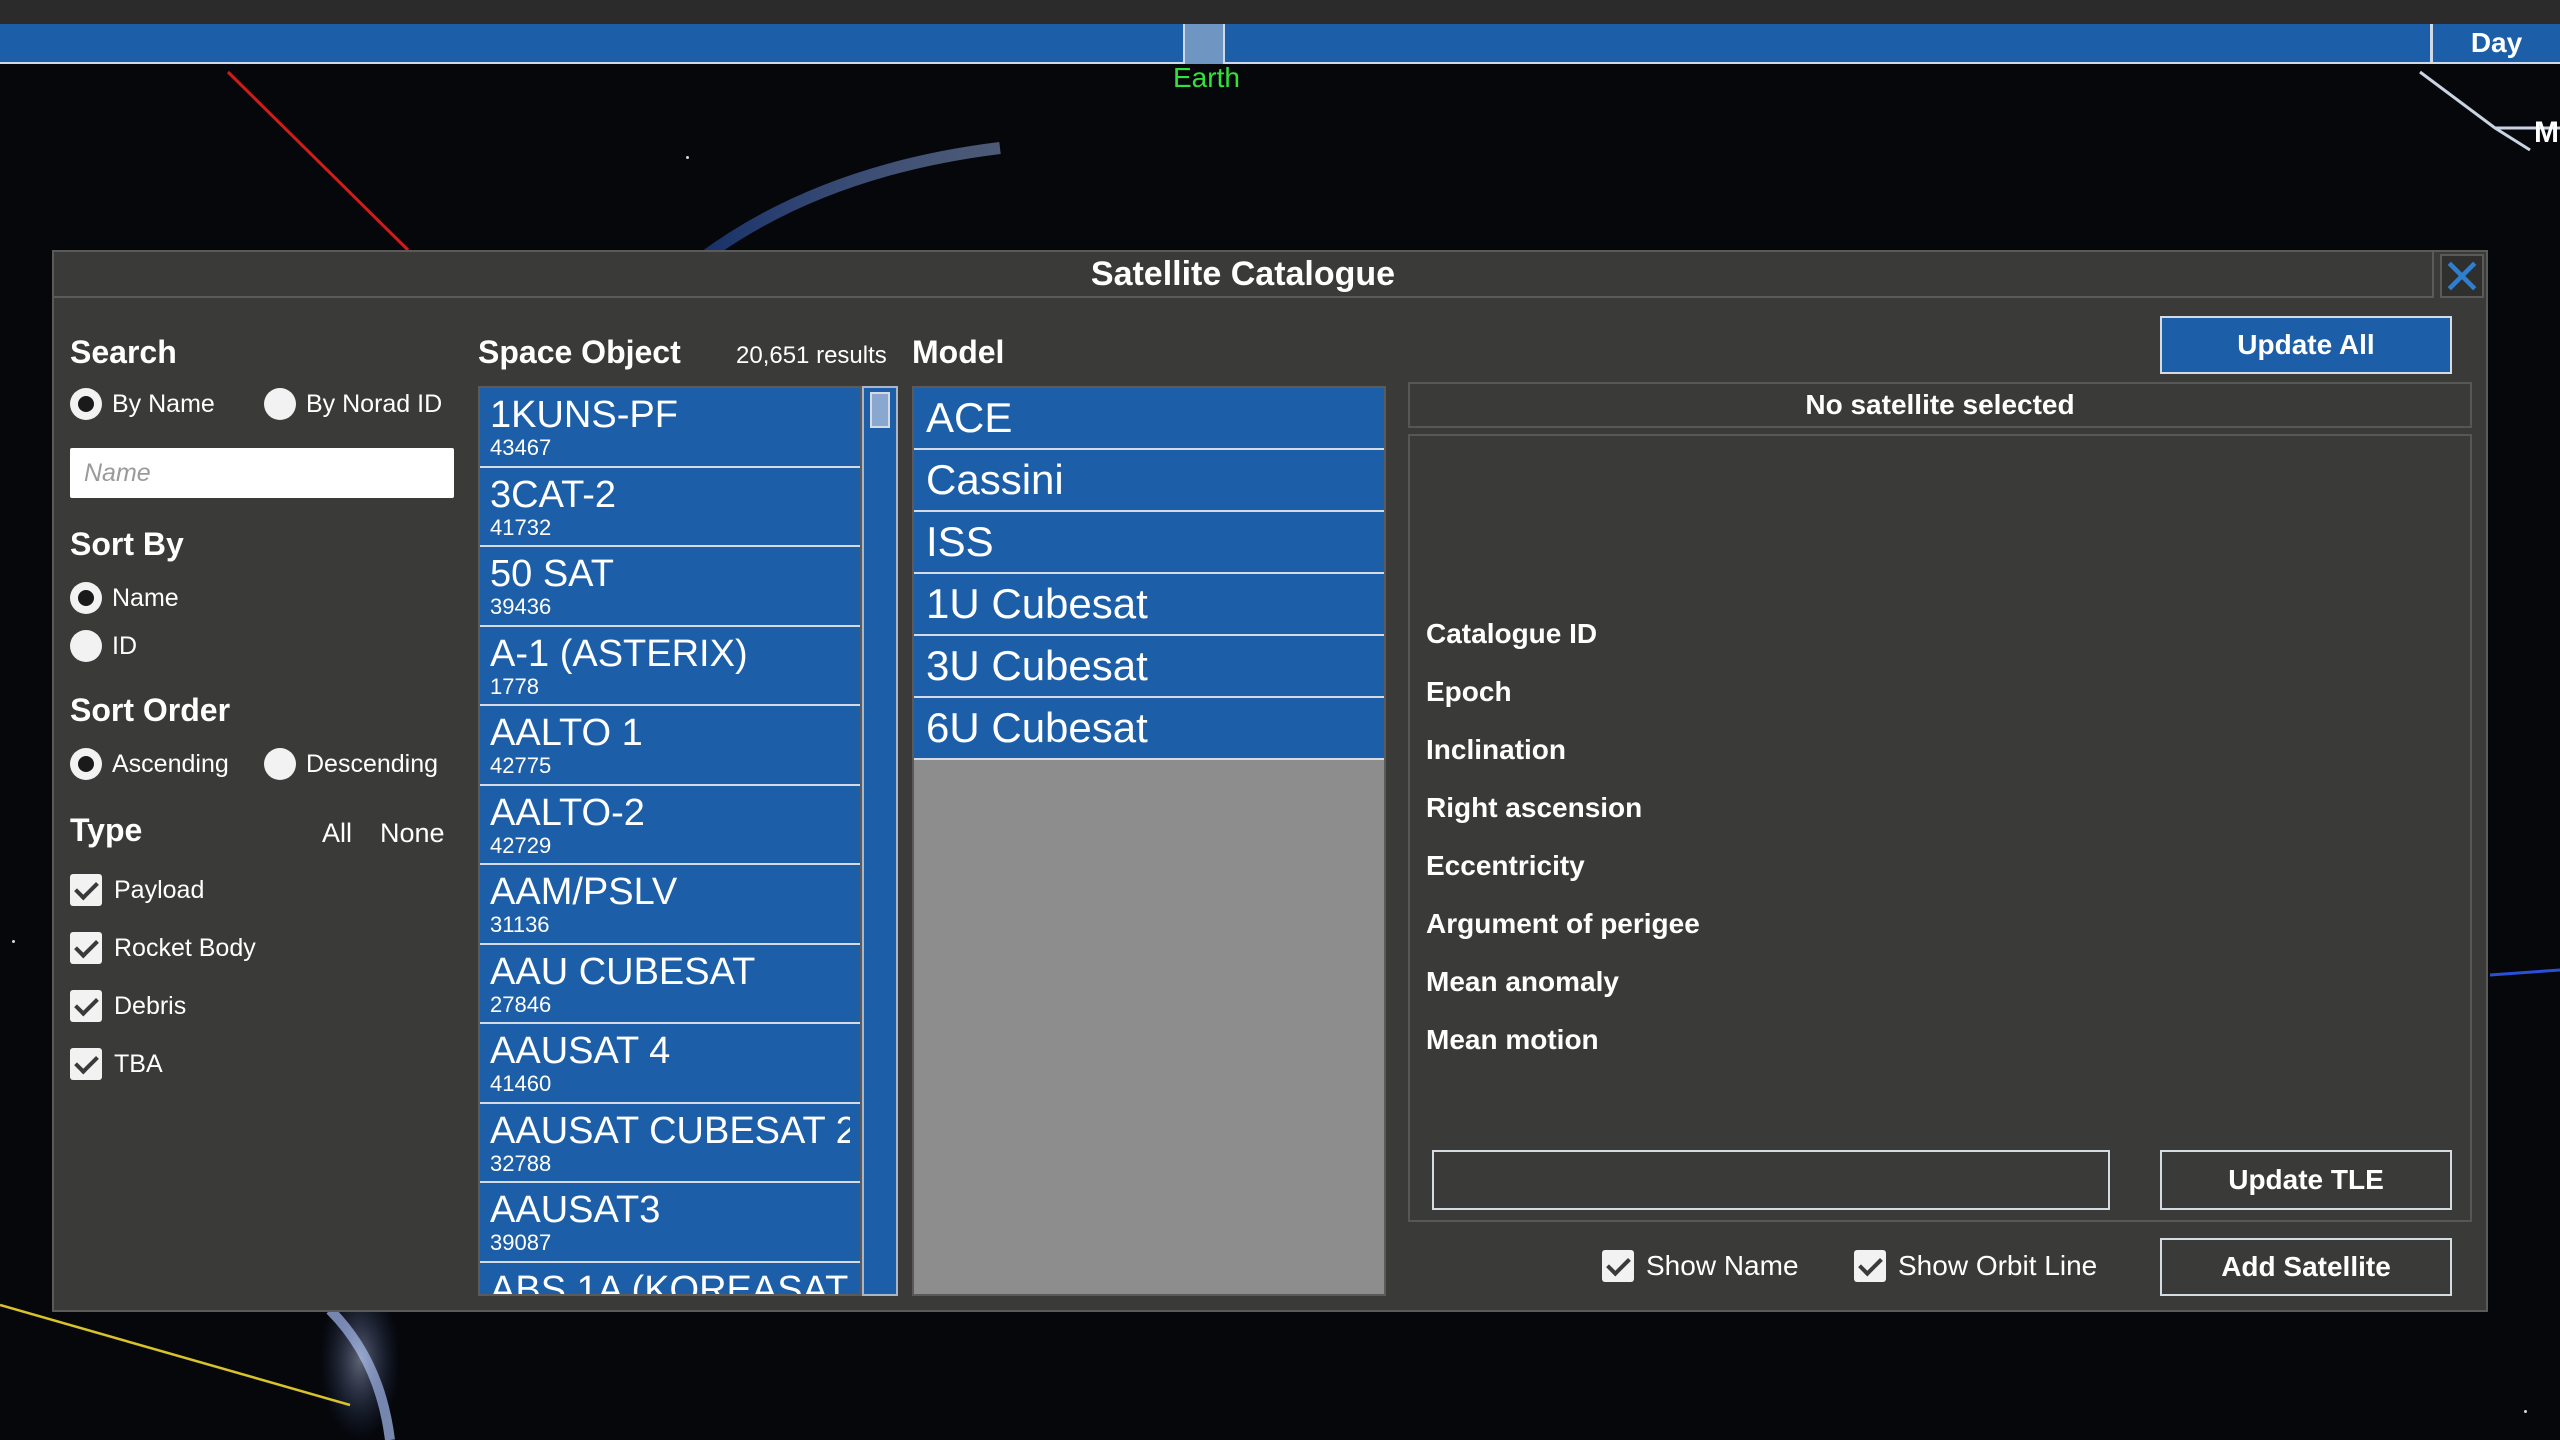 Image resolution: width=2560 pixels, height=1440 pixels. I want to click on space-object-item: AAM/PSLV 31136, so click(670, 905).